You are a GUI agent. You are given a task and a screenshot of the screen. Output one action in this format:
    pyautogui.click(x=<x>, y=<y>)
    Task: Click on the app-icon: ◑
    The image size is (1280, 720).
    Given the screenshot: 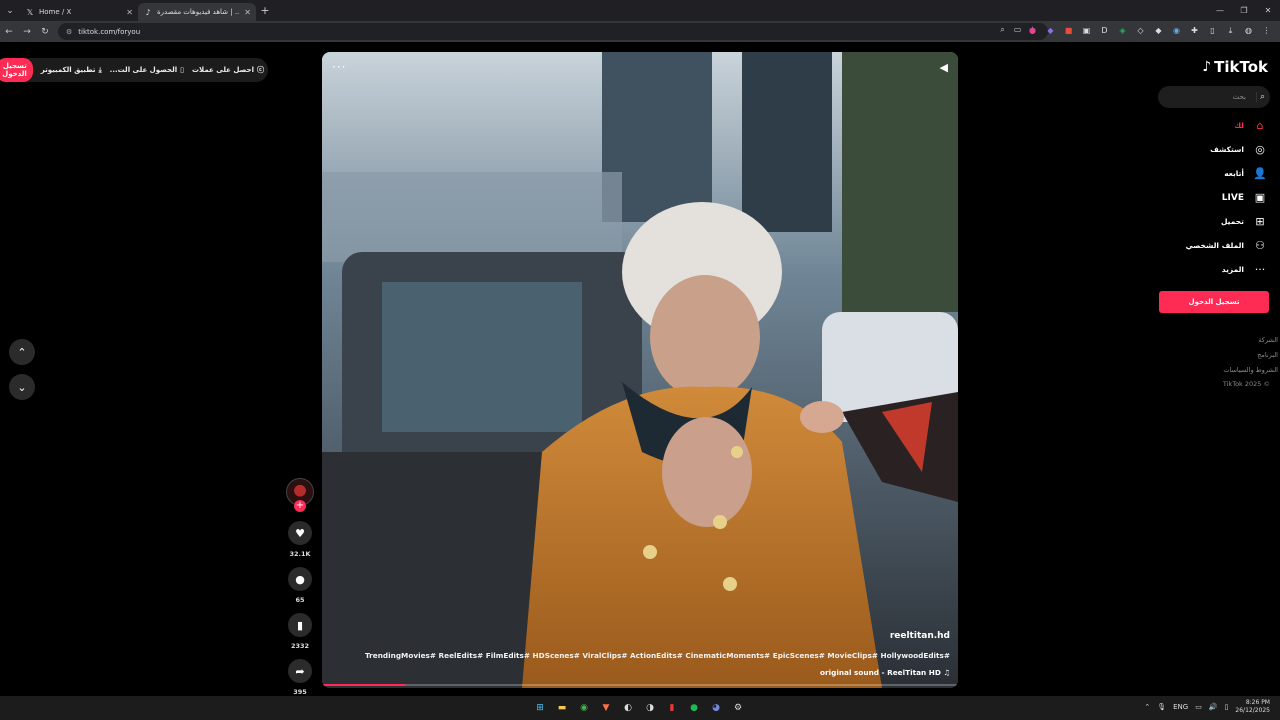 What is the action you would take?
    pyautogui.click(x=650, y=708)
    